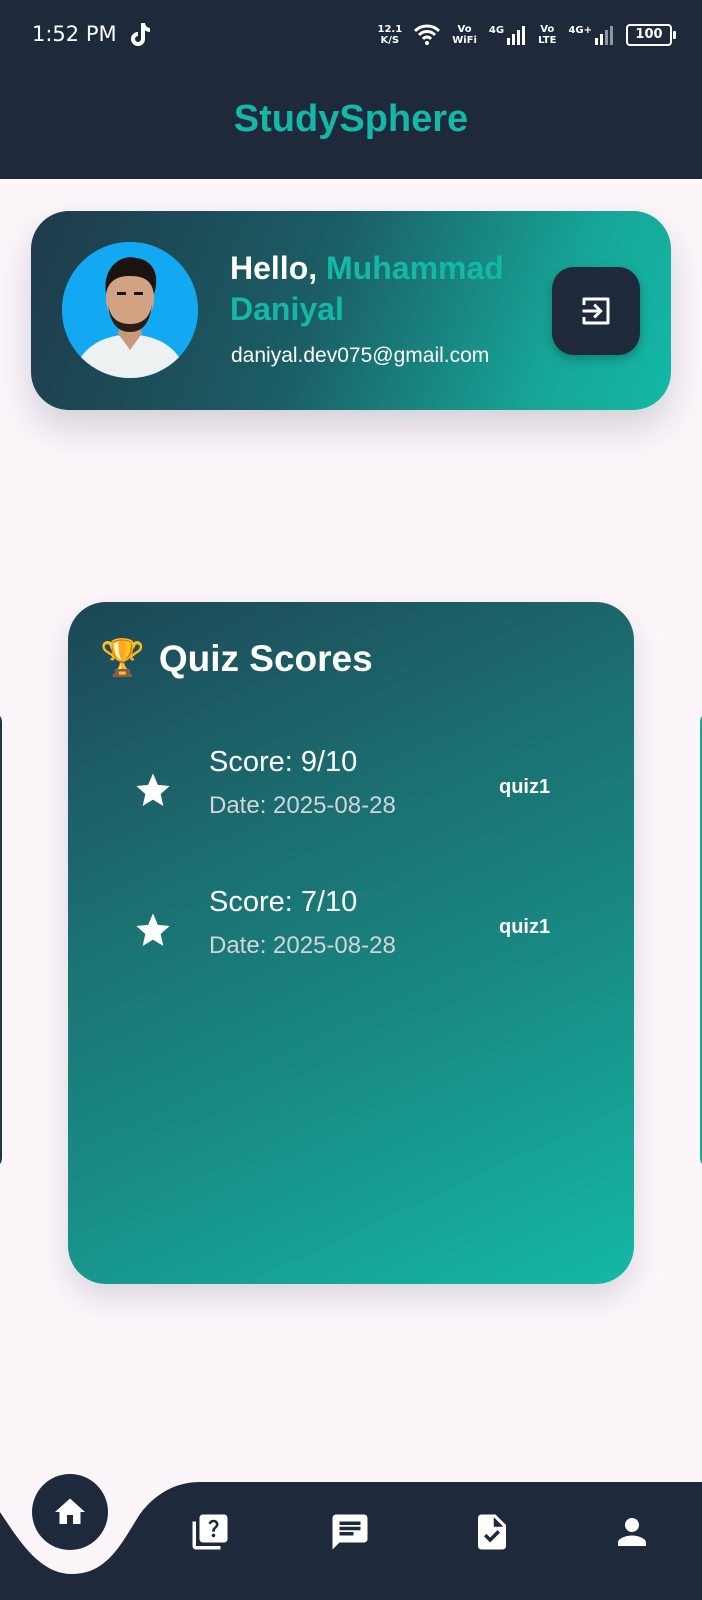 Image resolution: width=702 pixels, height=1600 pixels. What do you see at coordinates (464, 35) in the screenshot?
I see `vo-wifi-label: Vo WiFi` at bounding box center [464, 35].